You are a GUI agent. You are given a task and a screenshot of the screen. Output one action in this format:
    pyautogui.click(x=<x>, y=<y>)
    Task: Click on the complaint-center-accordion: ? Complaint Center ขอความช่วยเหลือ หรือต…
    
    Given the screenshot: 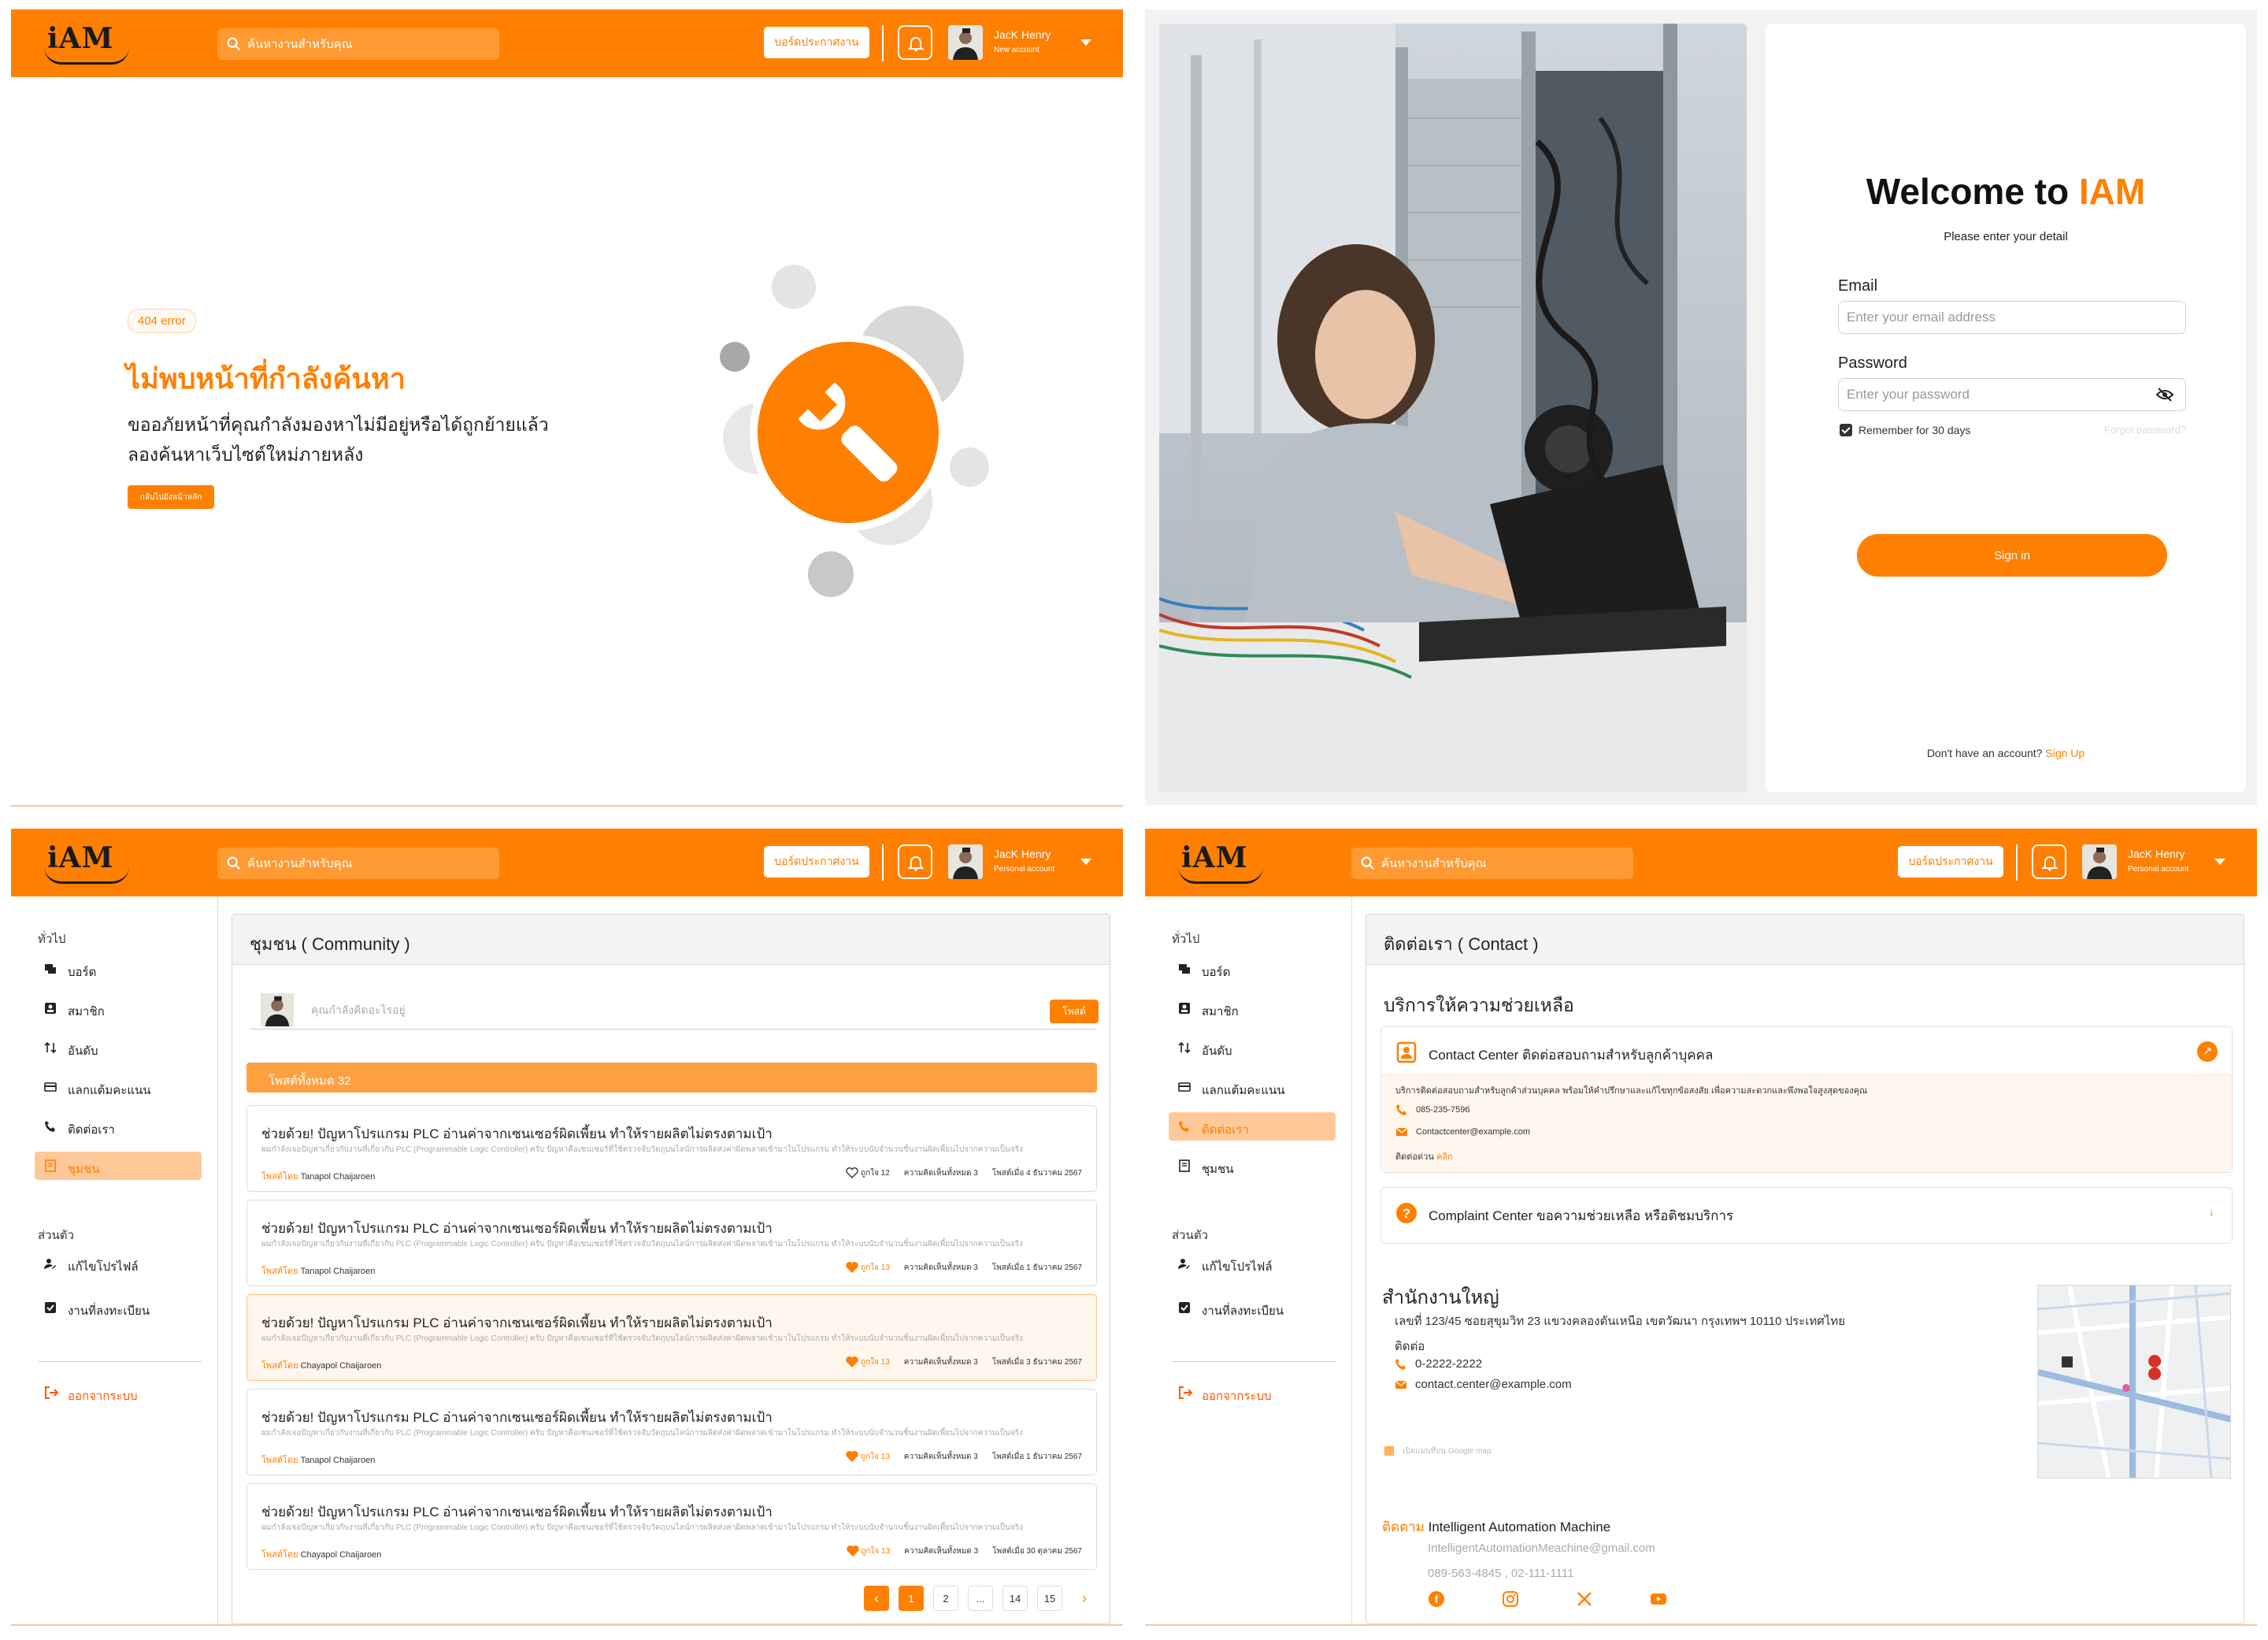 What is the action you would take?
    pyautogui.click(x=1806, y=1215)
    